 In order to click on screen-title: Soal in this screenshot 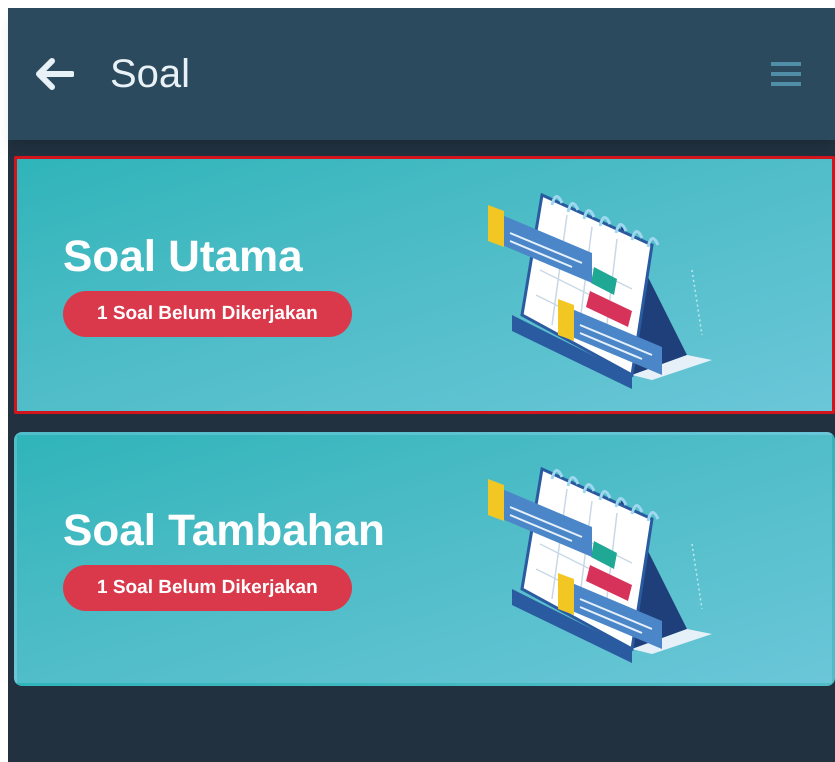, I will do `click(150, 74)`.